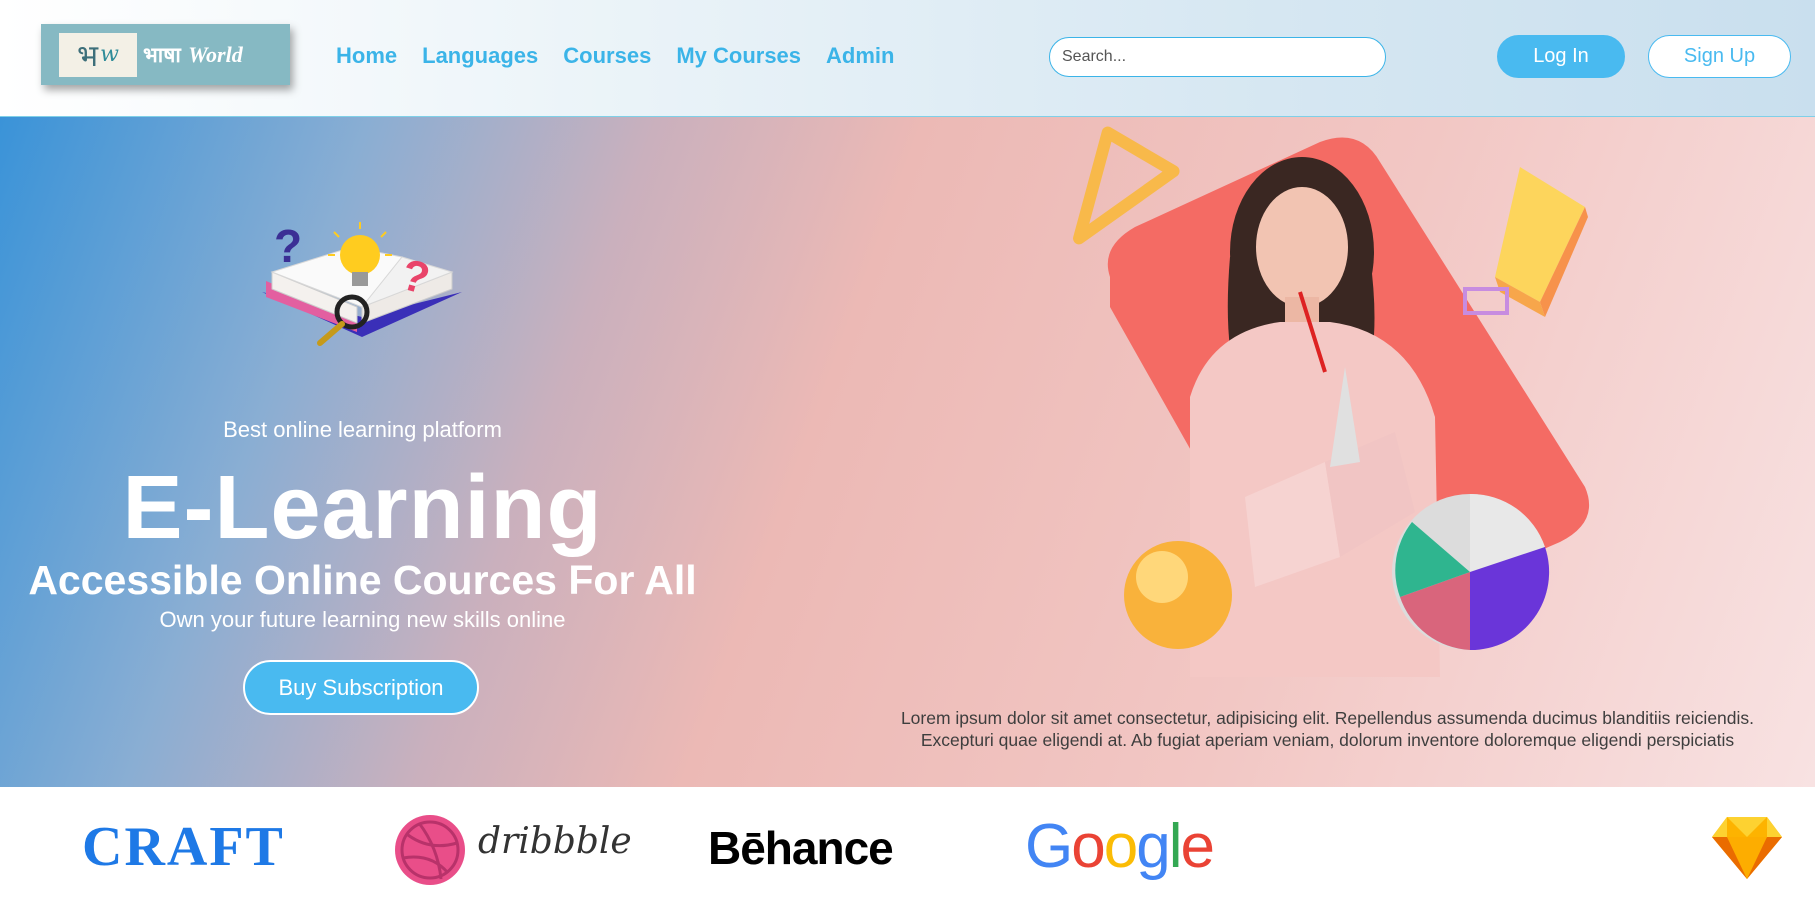 The width and height of the screenshot is (1815, 915). What do you see at coordinates (1561, 56) in the screenshot?
I see `login-button: Log In` at bounding box center [1561, 56].